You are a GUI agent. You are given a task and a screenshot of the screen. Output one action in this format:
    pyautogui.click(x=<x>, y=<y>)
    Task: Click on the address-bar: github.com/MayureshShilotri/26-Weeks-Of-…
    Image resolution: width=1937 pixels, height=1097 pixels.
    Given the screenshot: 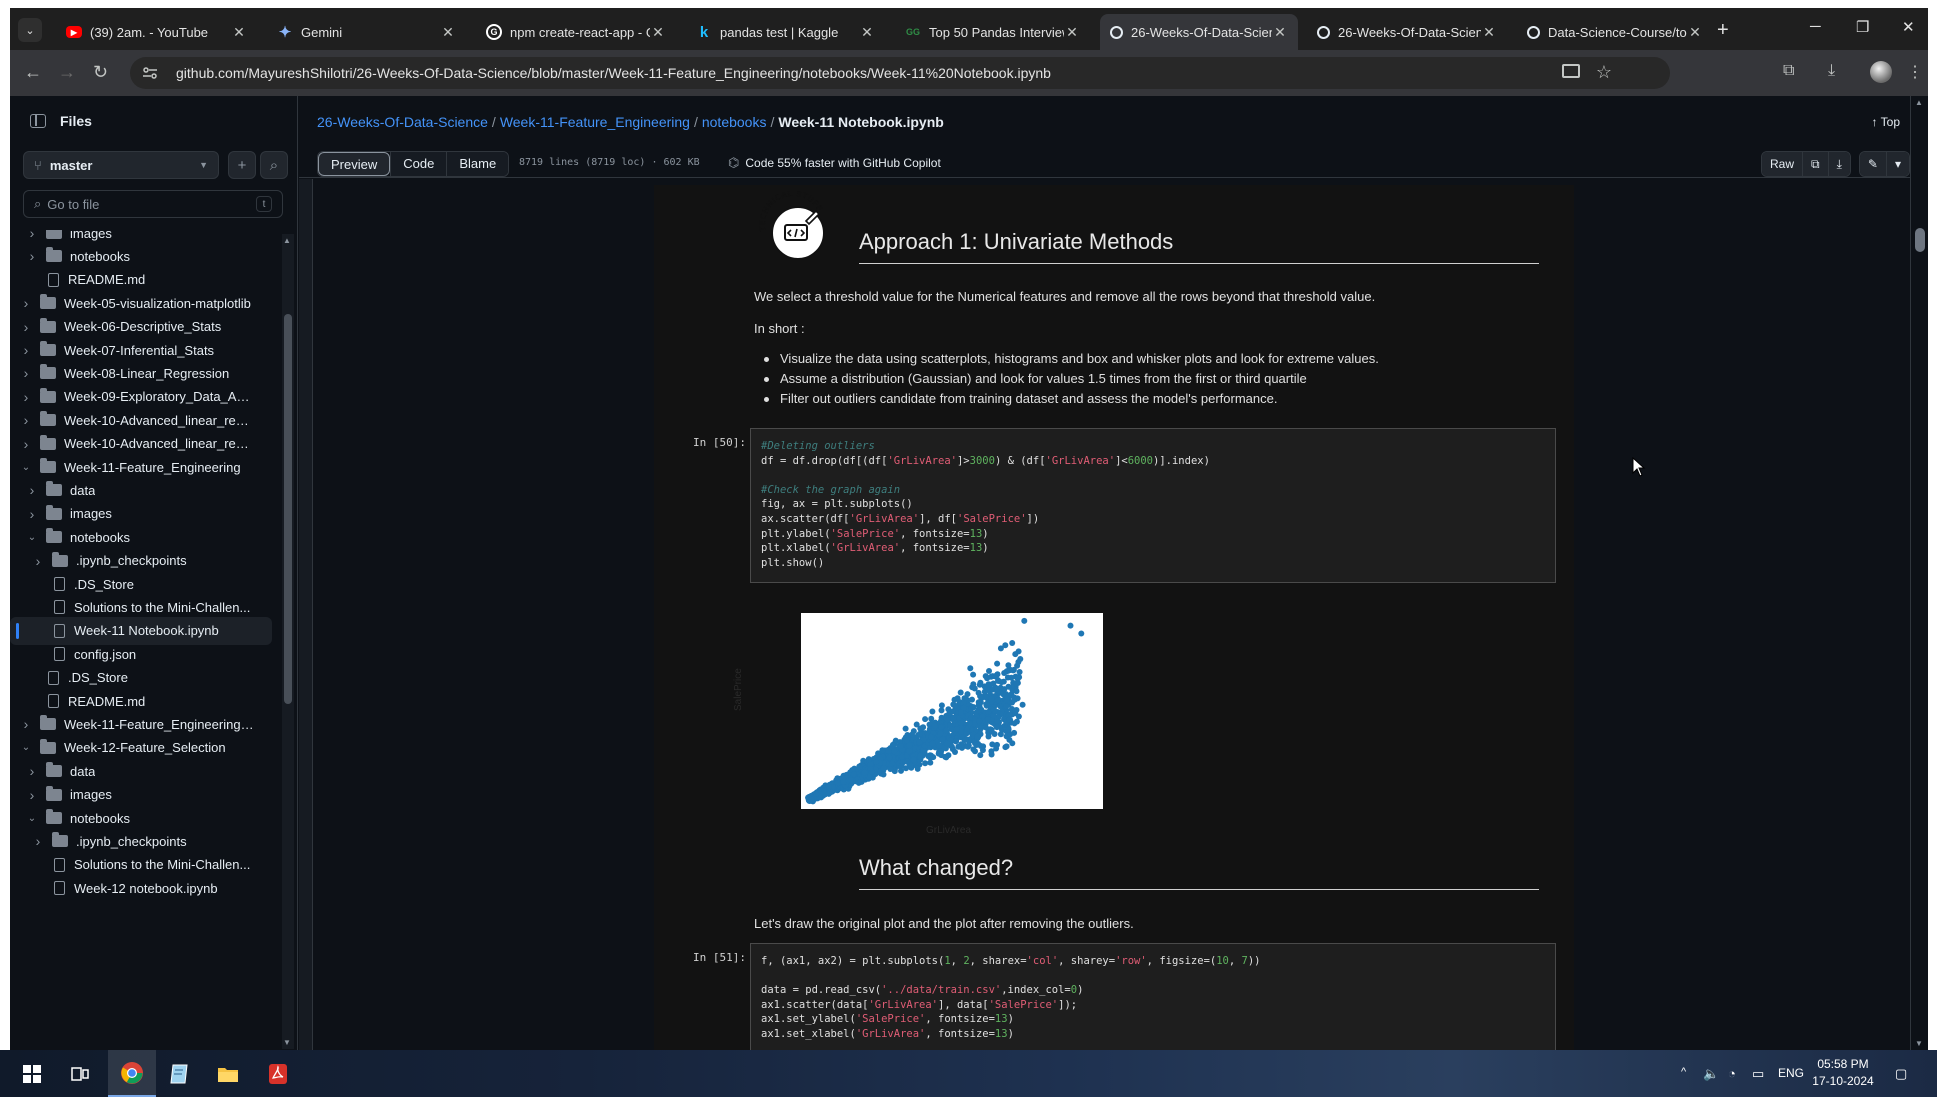 What is the action you would take?
    pyautogui.click(x=900, y=73)
    